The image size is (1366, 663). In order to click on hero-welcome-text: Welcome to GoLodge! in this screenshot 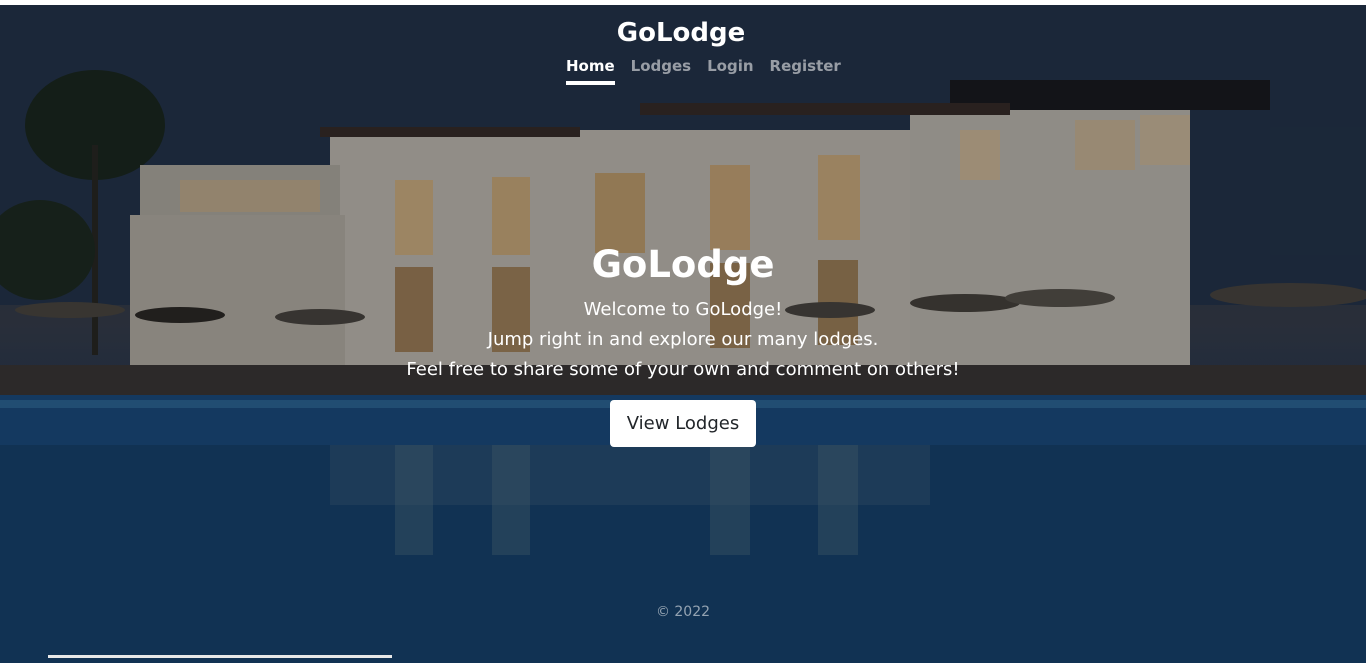, I will do `click(683, 309)`.